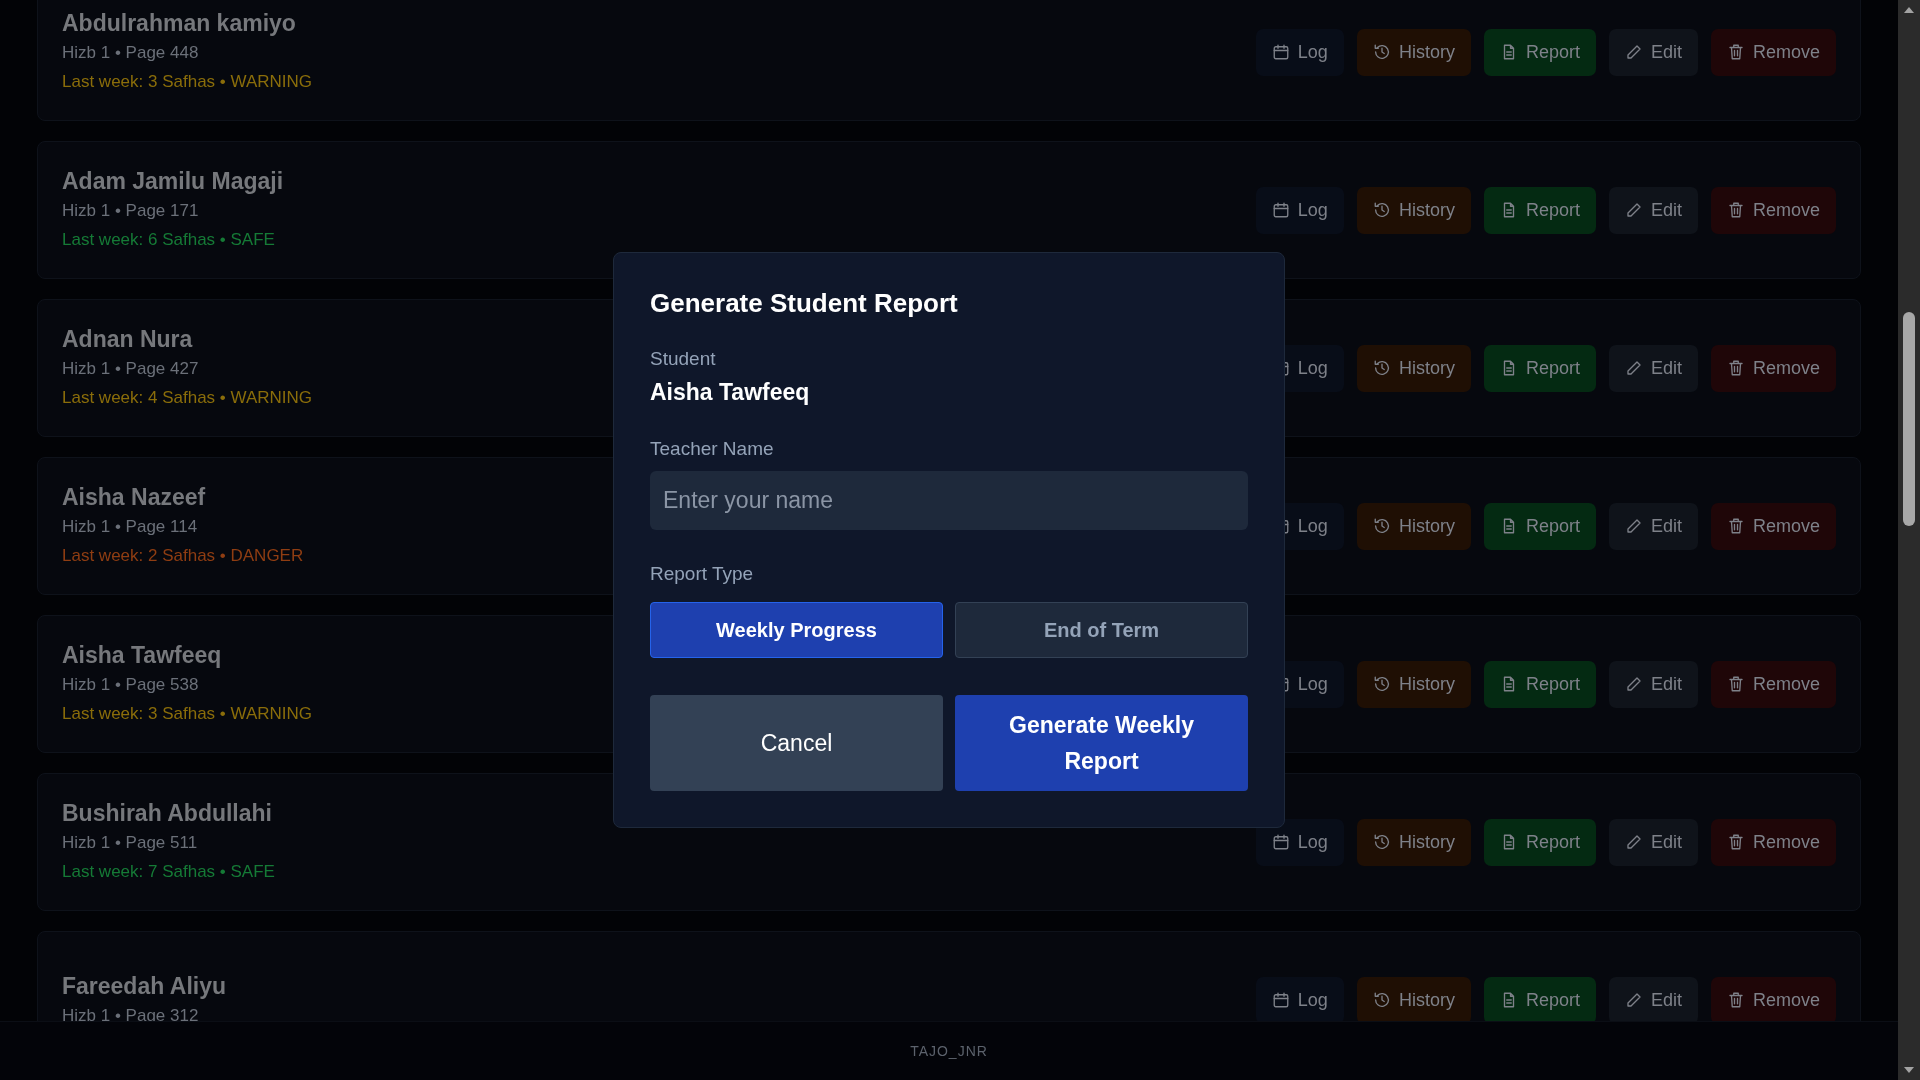  What do you see at coordinates (949, 1051) in the screenshot?
I see `footer-credit: TAJO_JNR` at bounding box center [949, 1051].